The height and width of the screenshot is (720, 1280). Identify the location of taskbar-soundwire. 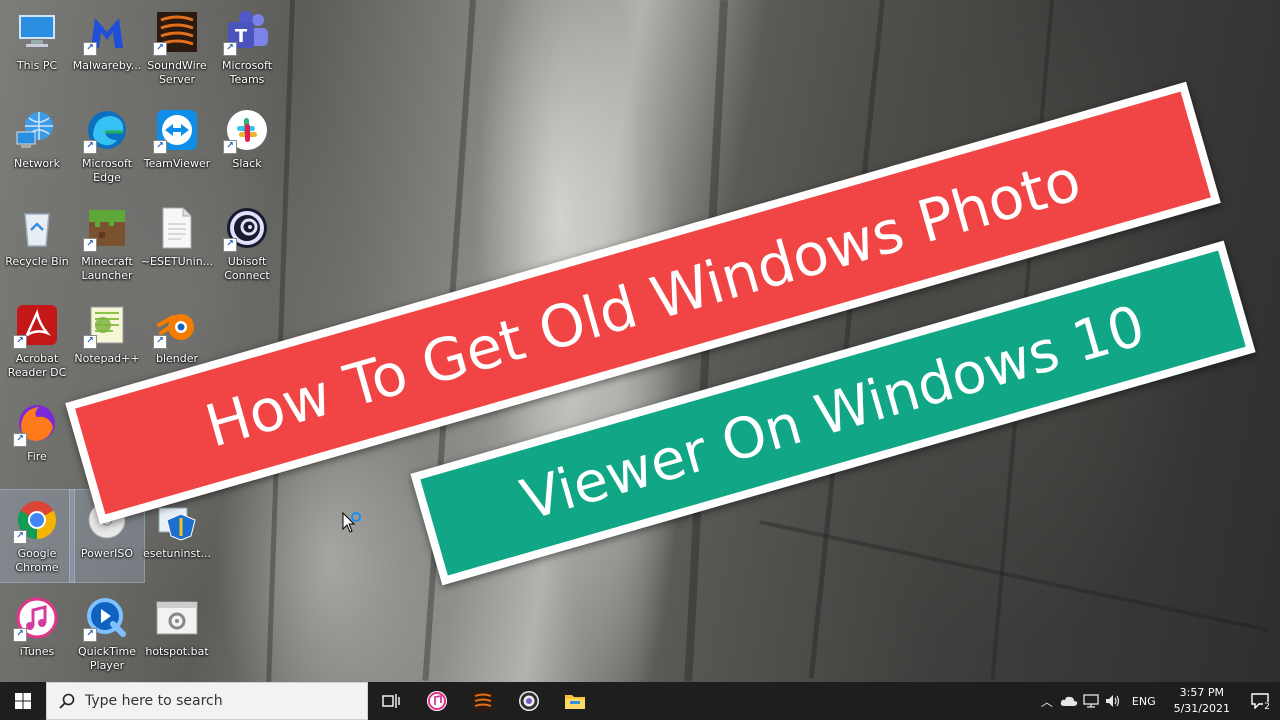
(483, 701).